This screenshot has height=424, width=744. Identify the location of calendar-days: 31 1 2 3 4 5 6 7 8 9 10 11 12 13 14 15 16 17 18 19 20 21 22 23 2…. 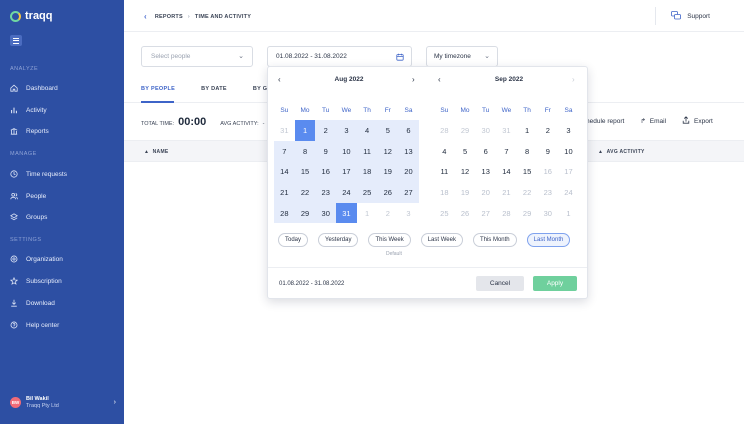
(349, 172).